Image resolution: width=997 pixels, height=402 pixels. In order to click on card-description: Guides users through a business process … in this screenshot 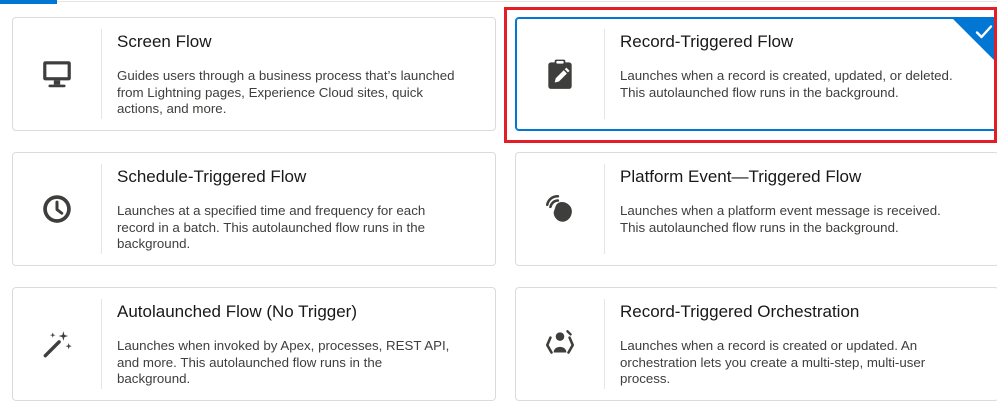, I will do `click(286, 92)`.